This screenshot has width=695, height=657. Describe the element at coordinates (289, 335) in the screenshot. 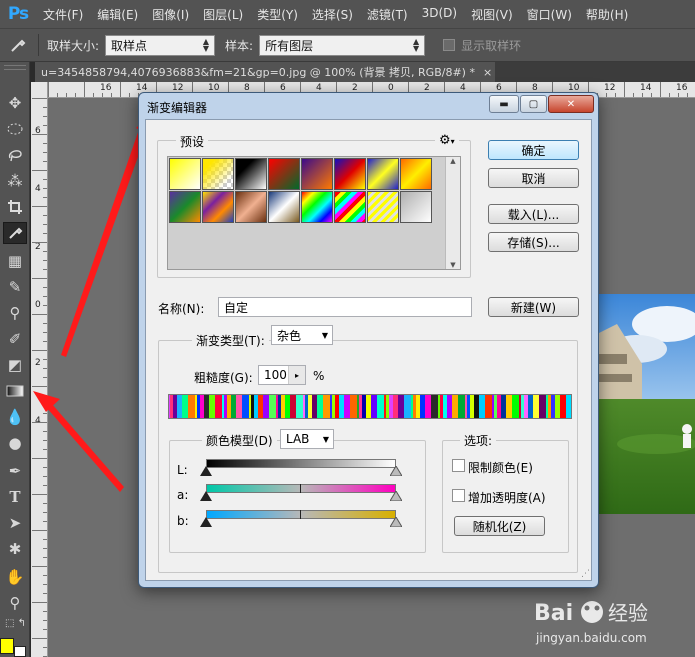

I see `gradient-type-value: 杂色` at that location.